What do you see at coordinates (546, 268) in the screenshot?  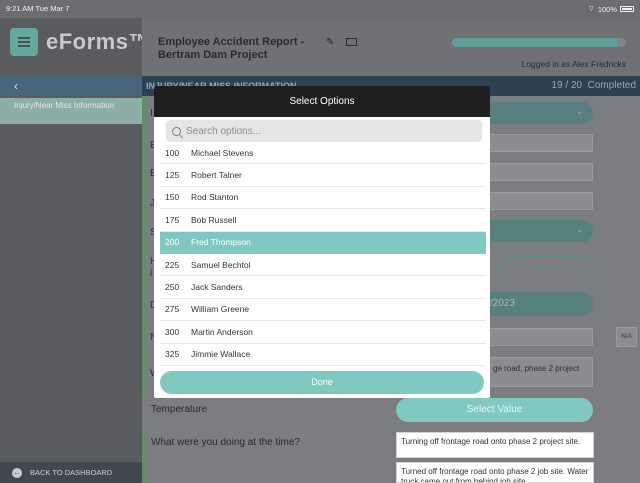 I see `no-toggle-button: No` at bounding box center [546, 268].